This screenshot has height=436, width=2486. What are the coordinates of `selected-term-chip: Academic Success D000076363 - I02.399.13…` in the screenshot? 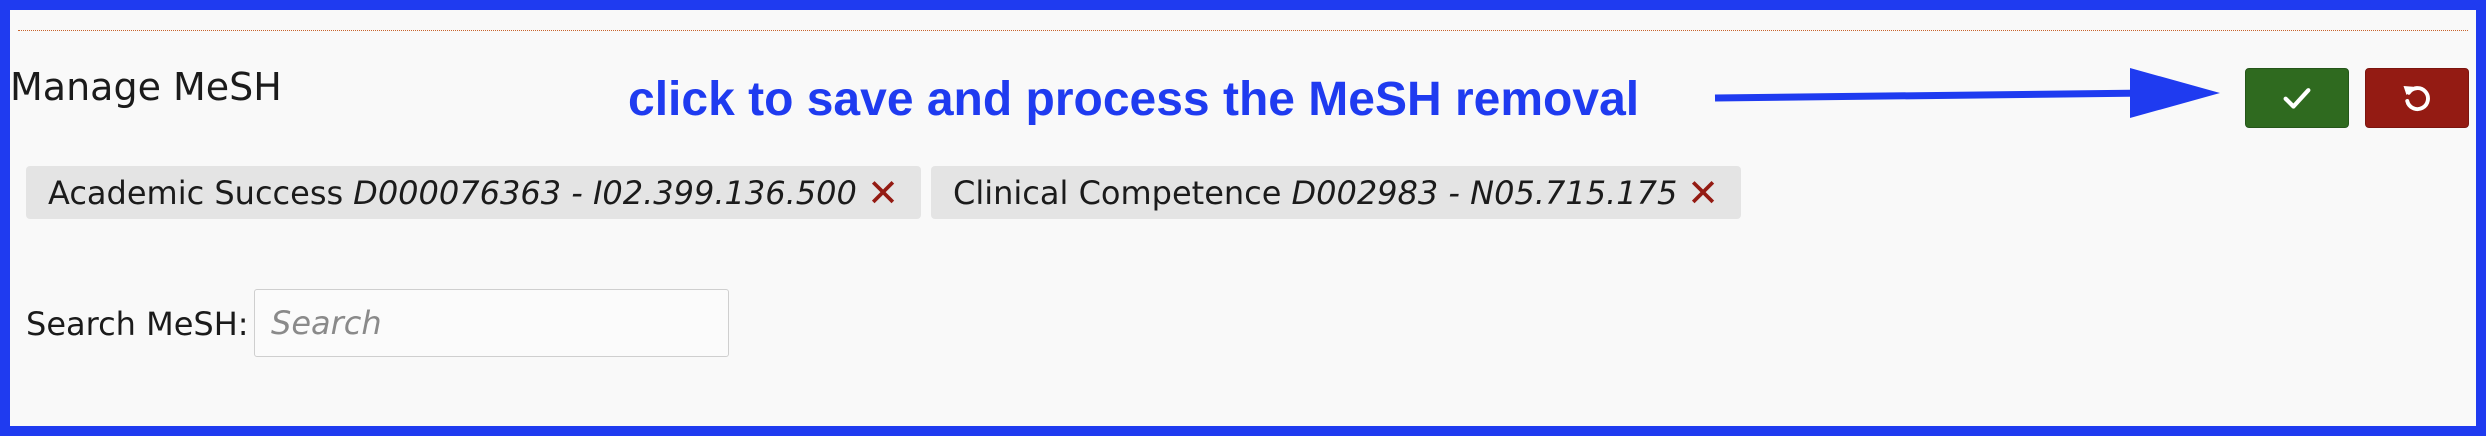 It's located at (473, 192).